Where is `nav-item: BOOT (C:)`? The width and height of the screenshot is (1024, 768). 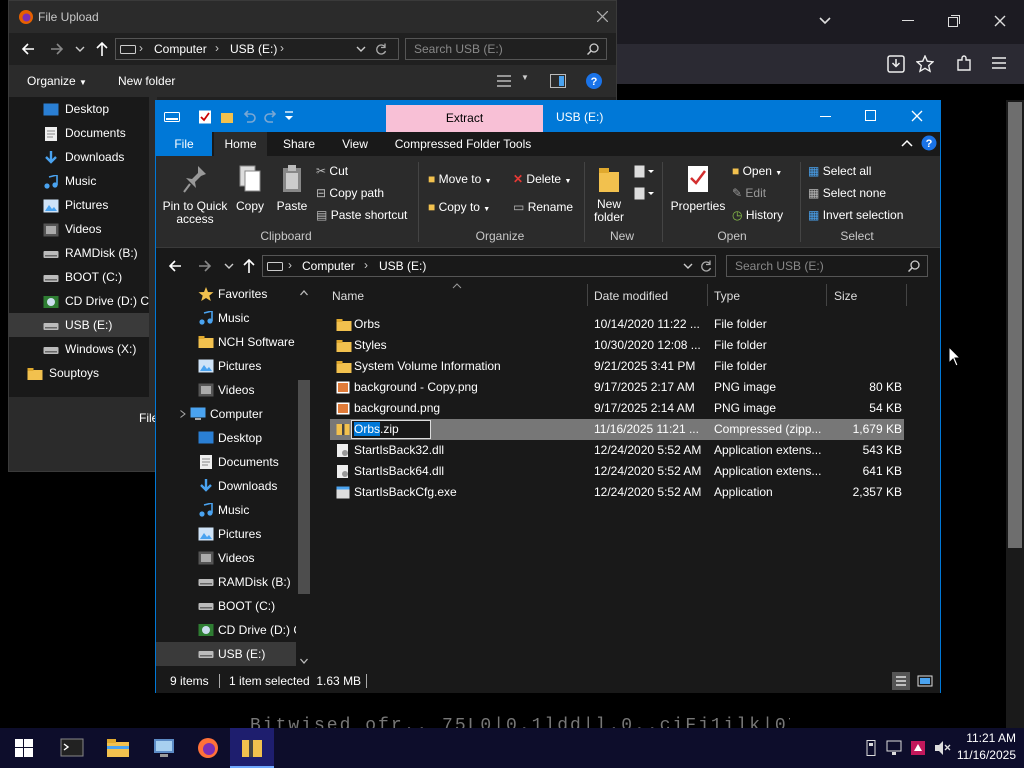 nav-item: BOOT (C:) is located at coordinates (226, 606).